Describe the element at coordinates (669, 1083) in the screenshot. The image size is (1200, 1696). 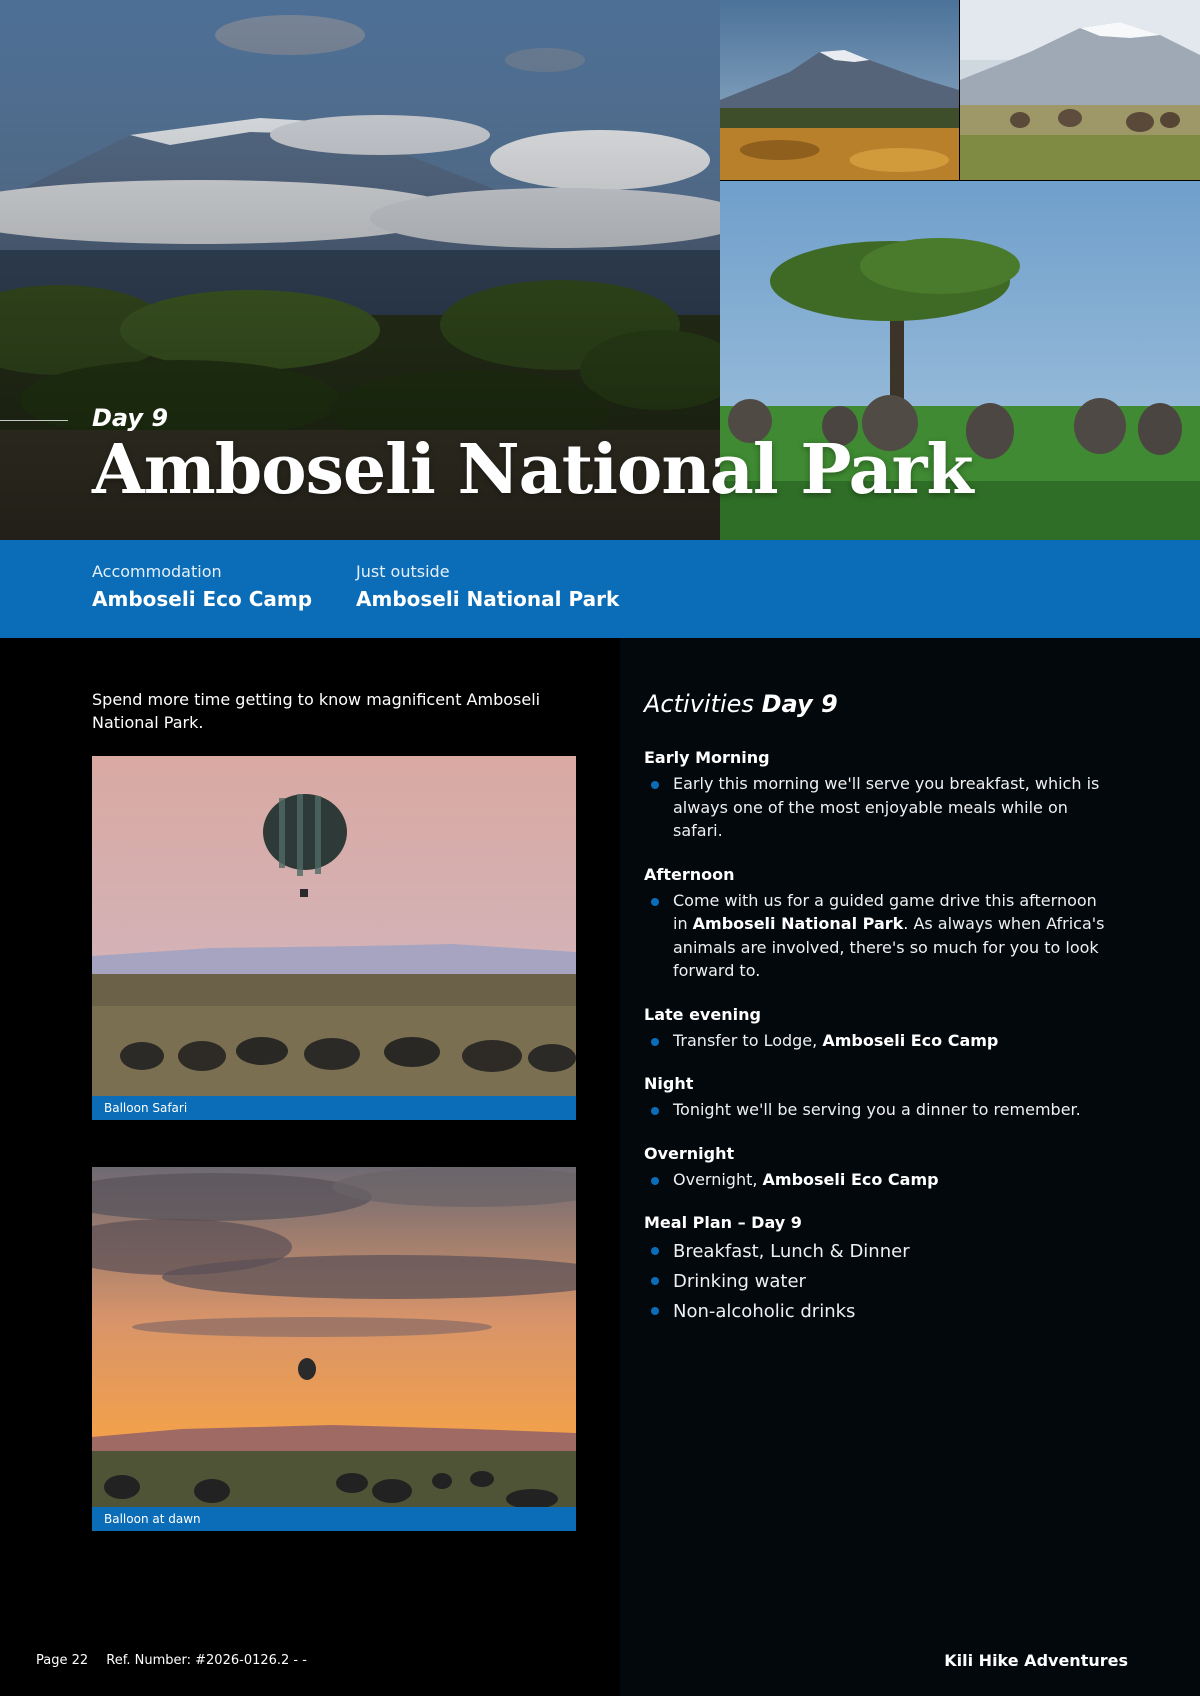
I see `activity-heading: Night` at that location.